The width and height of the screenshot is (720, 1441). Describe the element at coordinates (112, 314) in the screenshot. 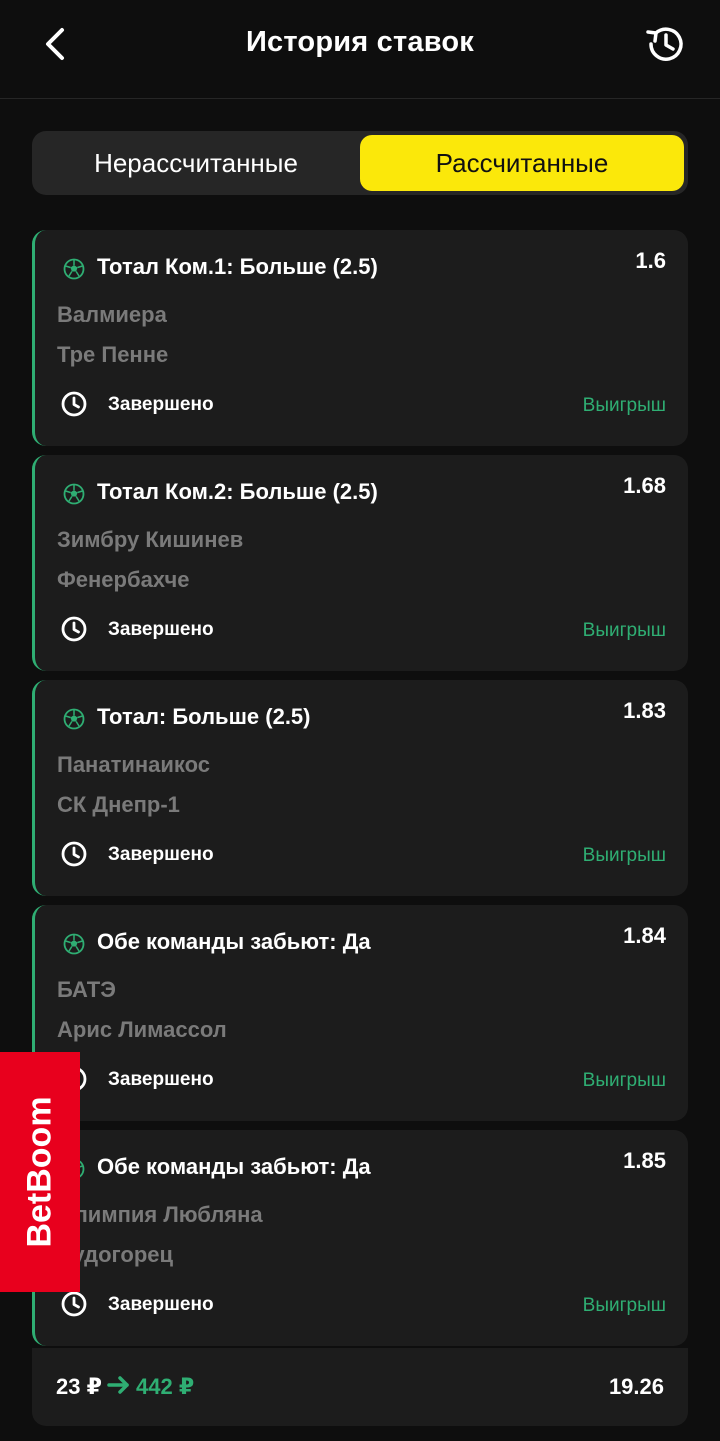

I see `team-home: Валмиера` at that location.